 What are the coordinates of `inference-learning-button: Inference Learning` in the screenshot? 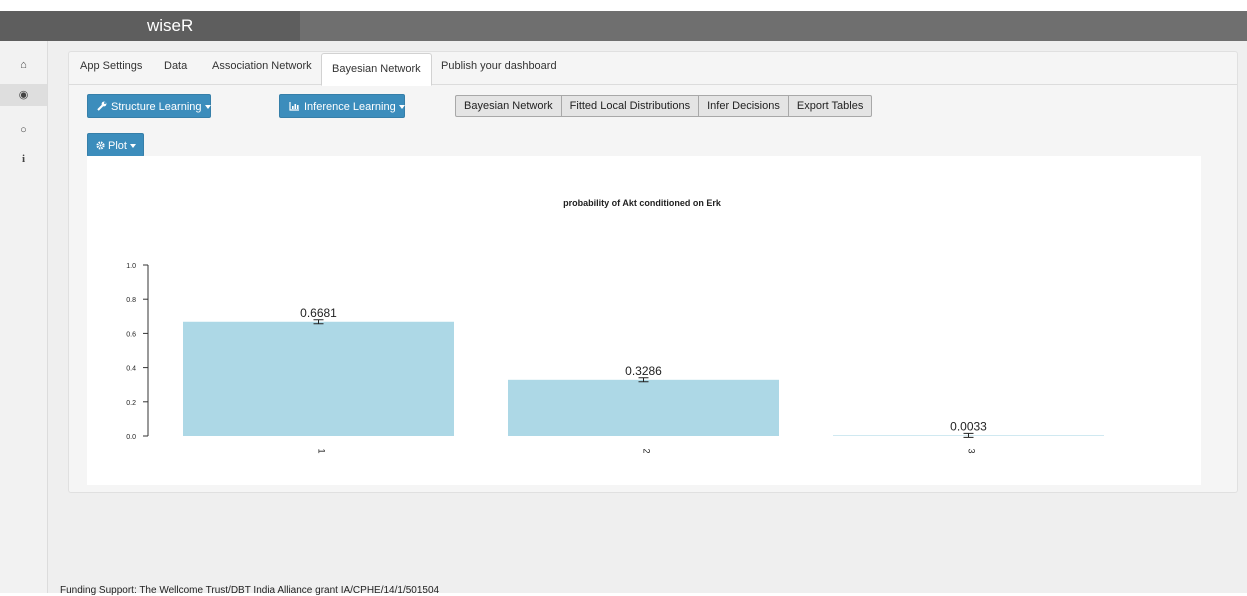 It's located at (342, 106).